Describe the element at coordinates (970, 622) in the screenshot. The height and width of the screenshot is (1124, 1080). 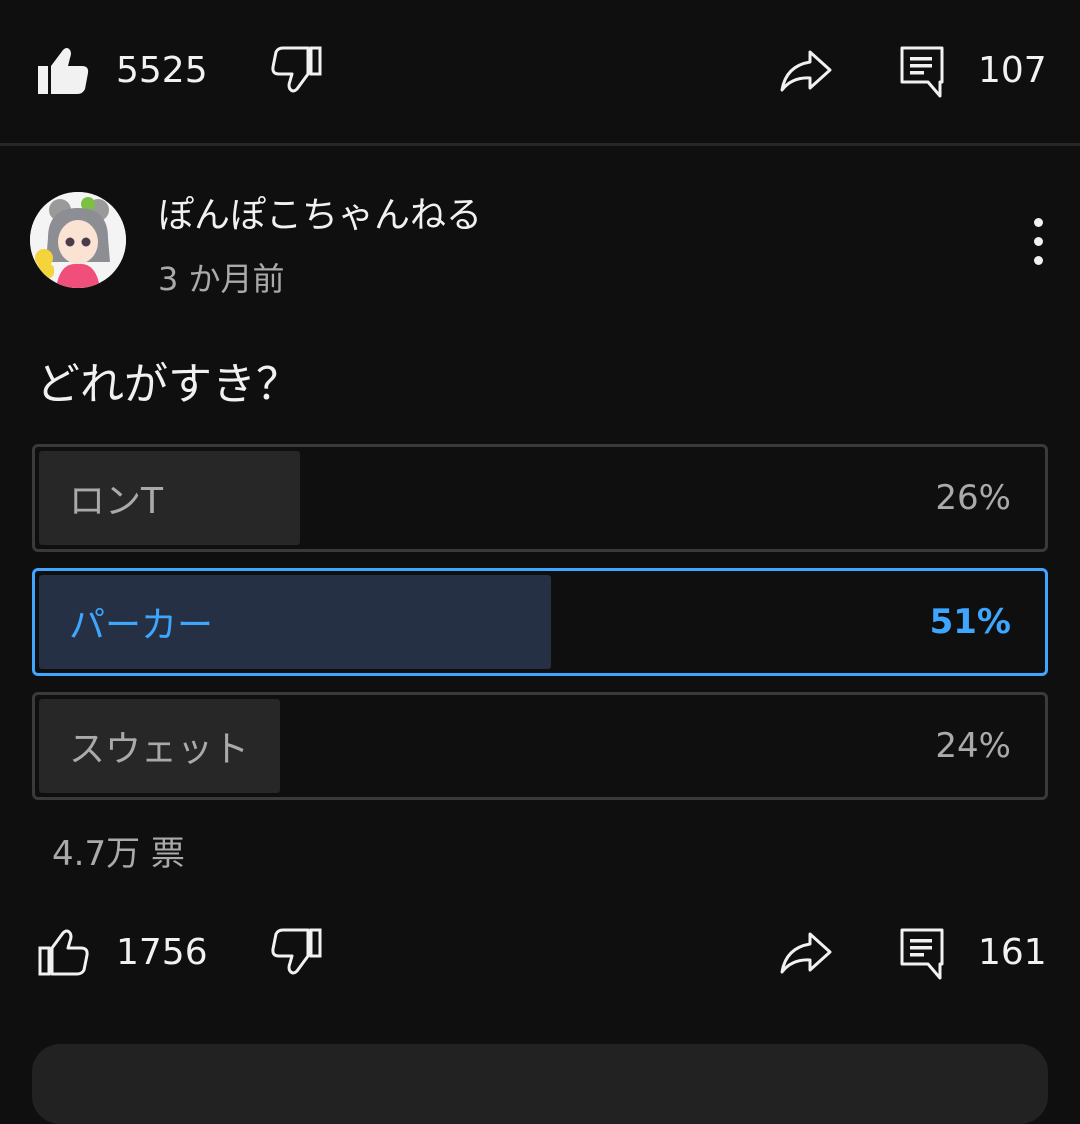
I see `poll-option-percent: 51%` at that location.